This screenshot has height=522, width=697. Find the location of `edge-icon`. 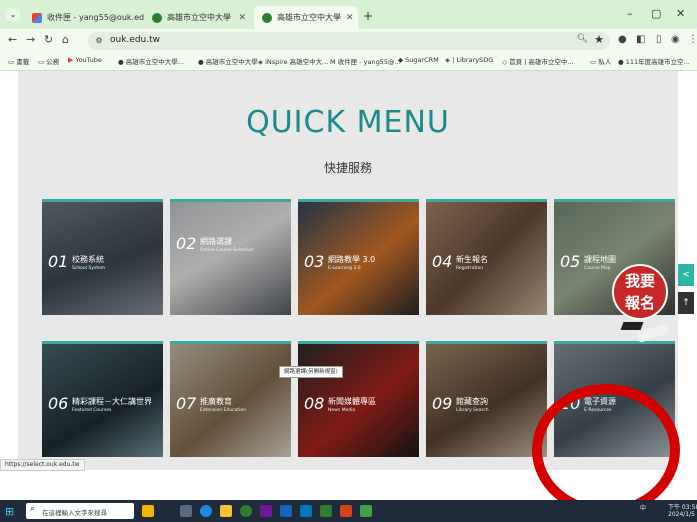

edge-icon is located at coordinates (206, 511).